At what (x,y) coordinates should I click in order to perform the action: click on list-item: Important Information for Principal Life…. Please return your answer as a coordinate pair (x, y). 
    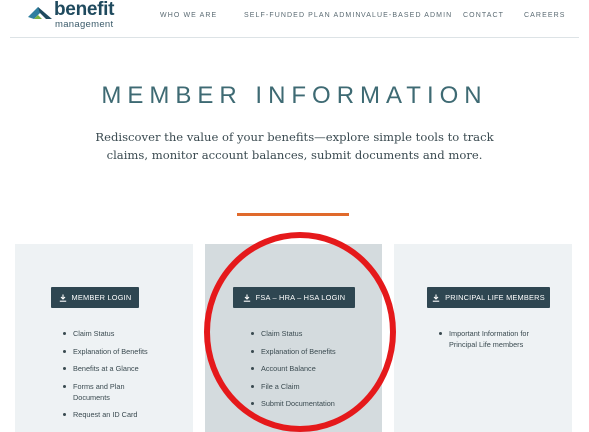
    Looking at the image, I should click on (487, 339).